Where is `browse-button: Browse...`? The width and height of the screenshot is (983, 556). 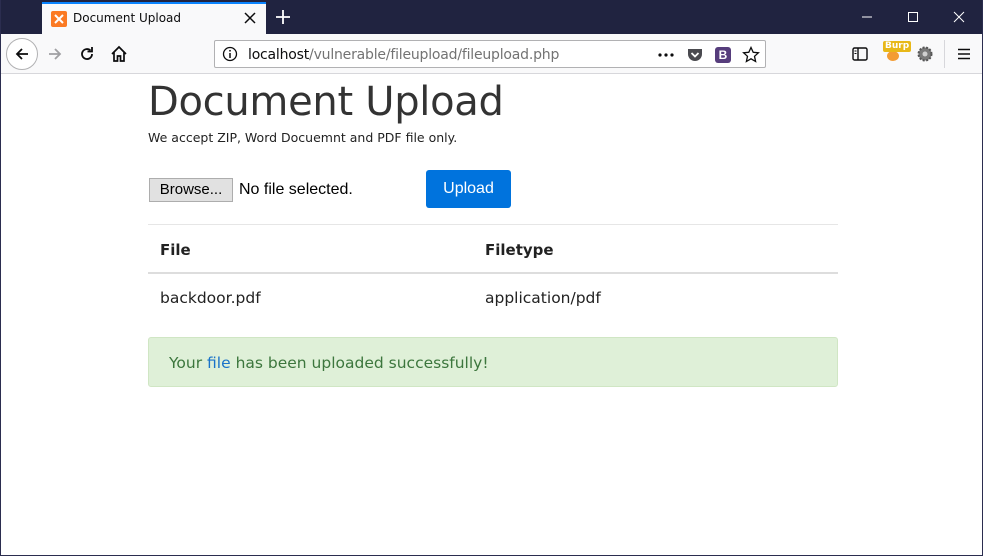
browse-button: Browse... is located at coordinates (191, 190).